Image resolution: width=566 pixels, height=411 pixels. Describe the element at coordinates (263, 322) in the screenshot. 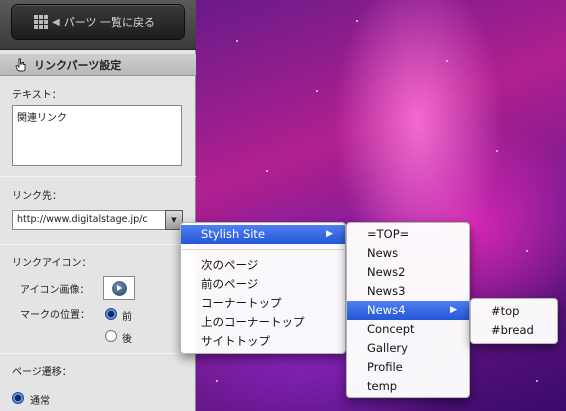

I see `menu-item-parent-corner-top: 上のコーナートップ` at that location.